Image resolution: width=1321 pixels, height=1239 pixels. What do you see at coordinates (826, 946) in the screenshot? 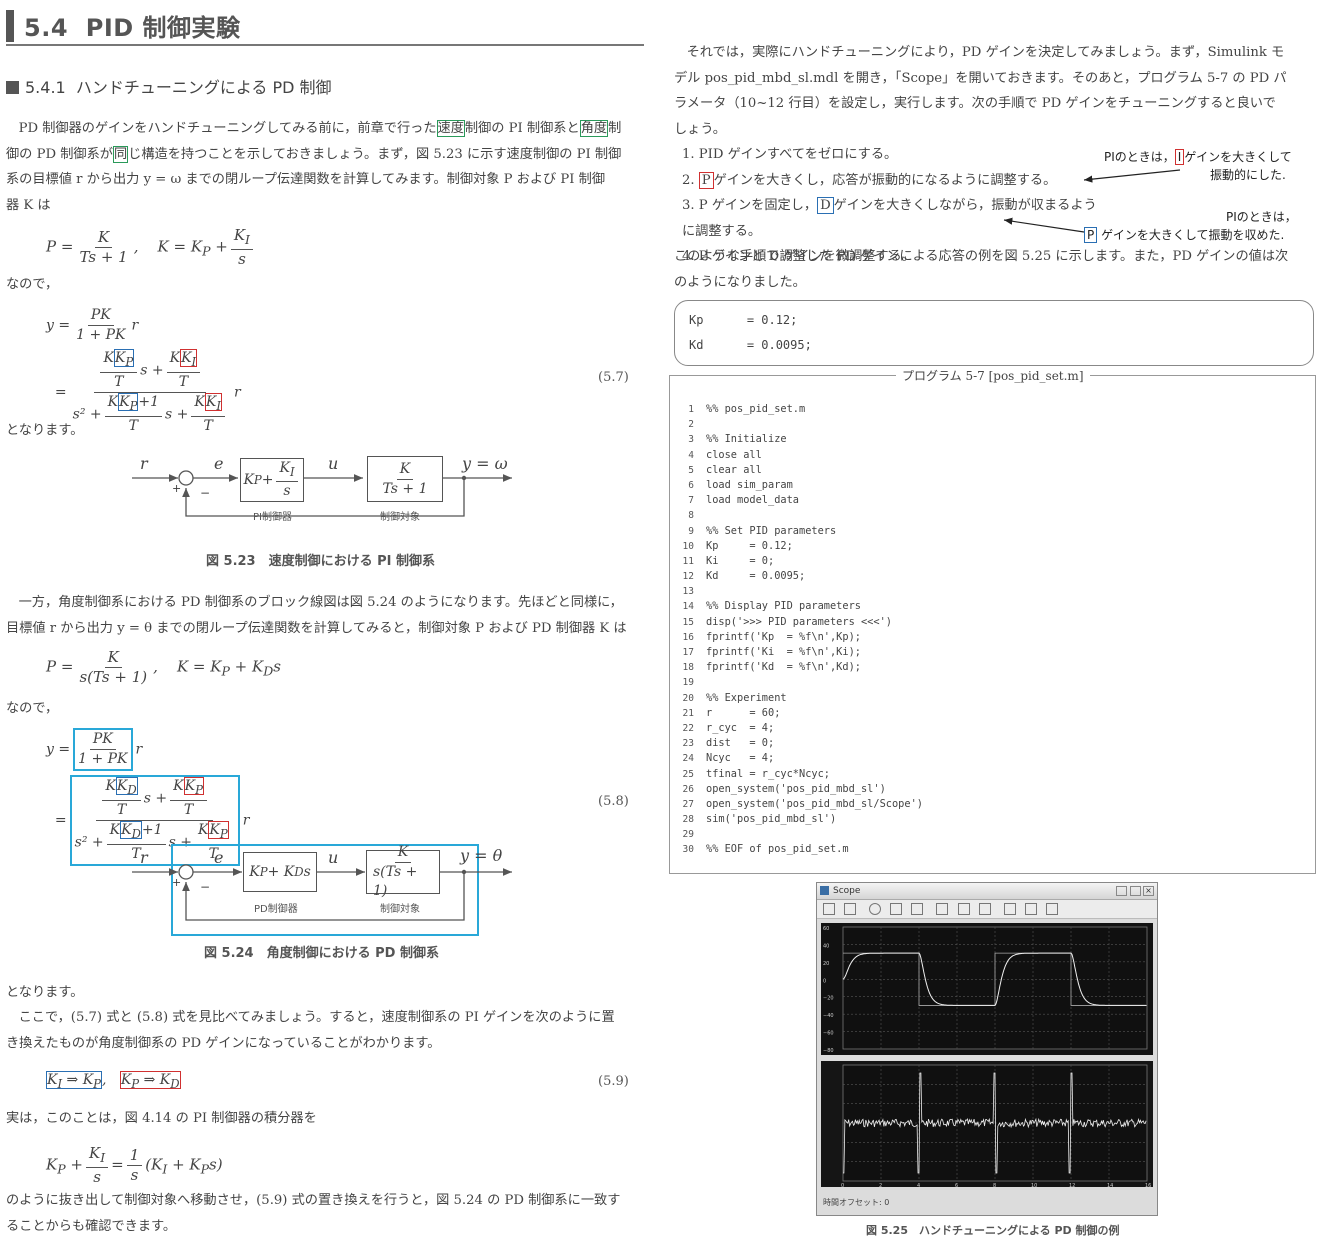
I see `y-tick-label: 40` at bounding box center [826, 946].